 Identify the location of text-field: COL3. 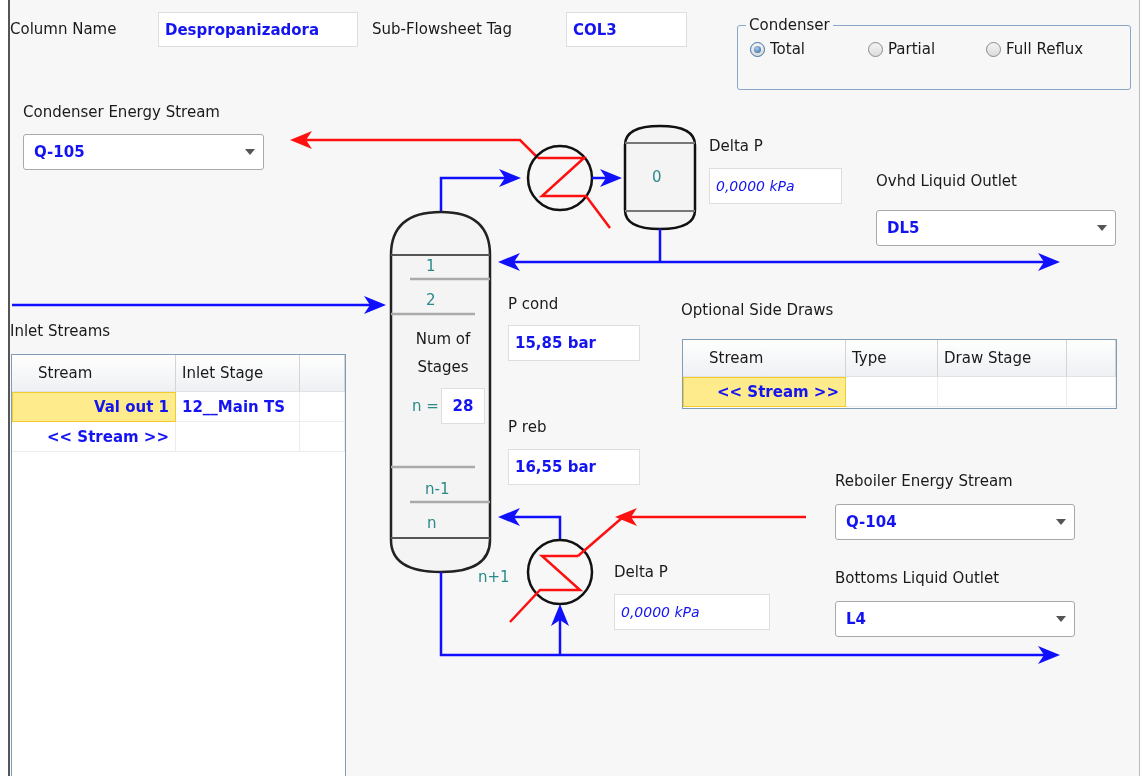
(626, 29).